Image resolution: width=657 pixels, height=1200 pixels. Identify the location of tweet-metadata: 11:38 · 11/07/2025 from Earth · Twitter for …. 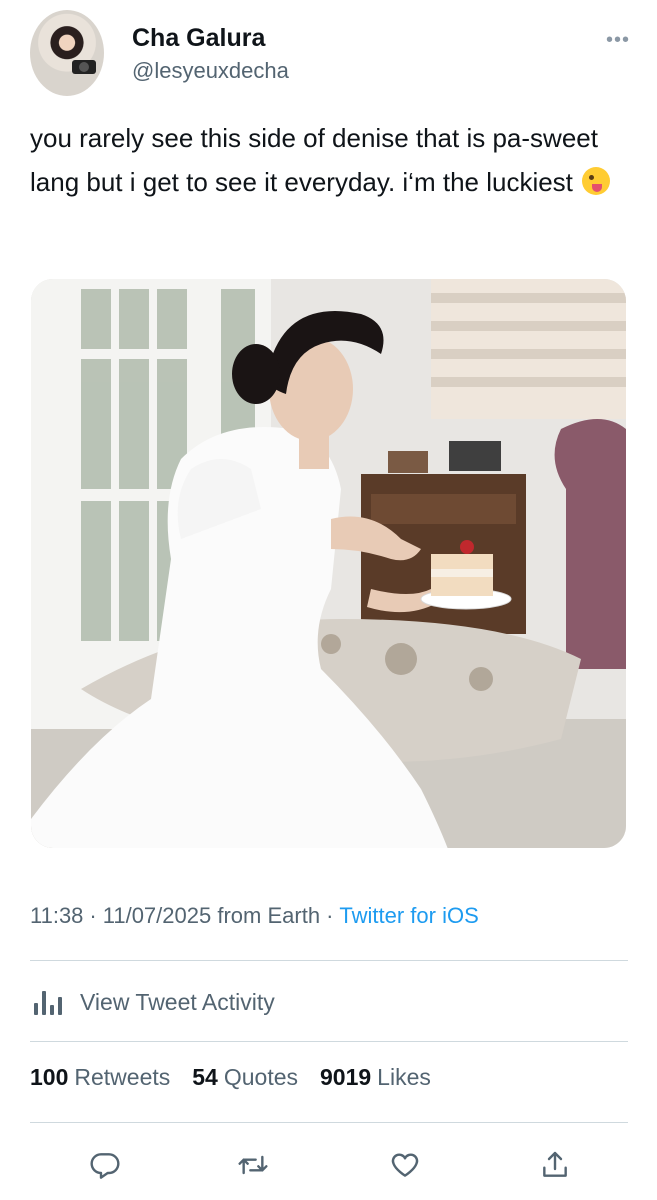
(254, 916).